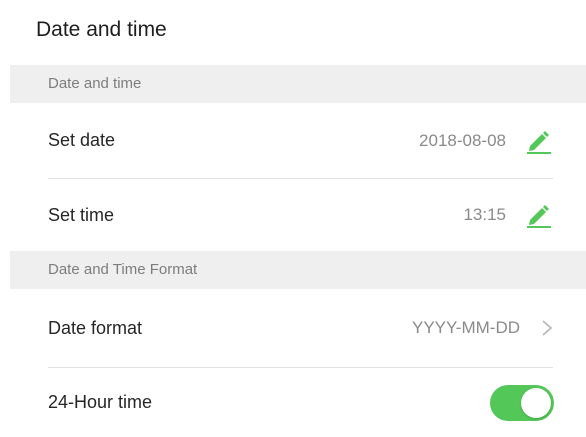  What do you see at coordinates (466, 327) in the screenshot?
I see `date-format-value: YYYY-MM-DD` at bounding box center [466, 327].